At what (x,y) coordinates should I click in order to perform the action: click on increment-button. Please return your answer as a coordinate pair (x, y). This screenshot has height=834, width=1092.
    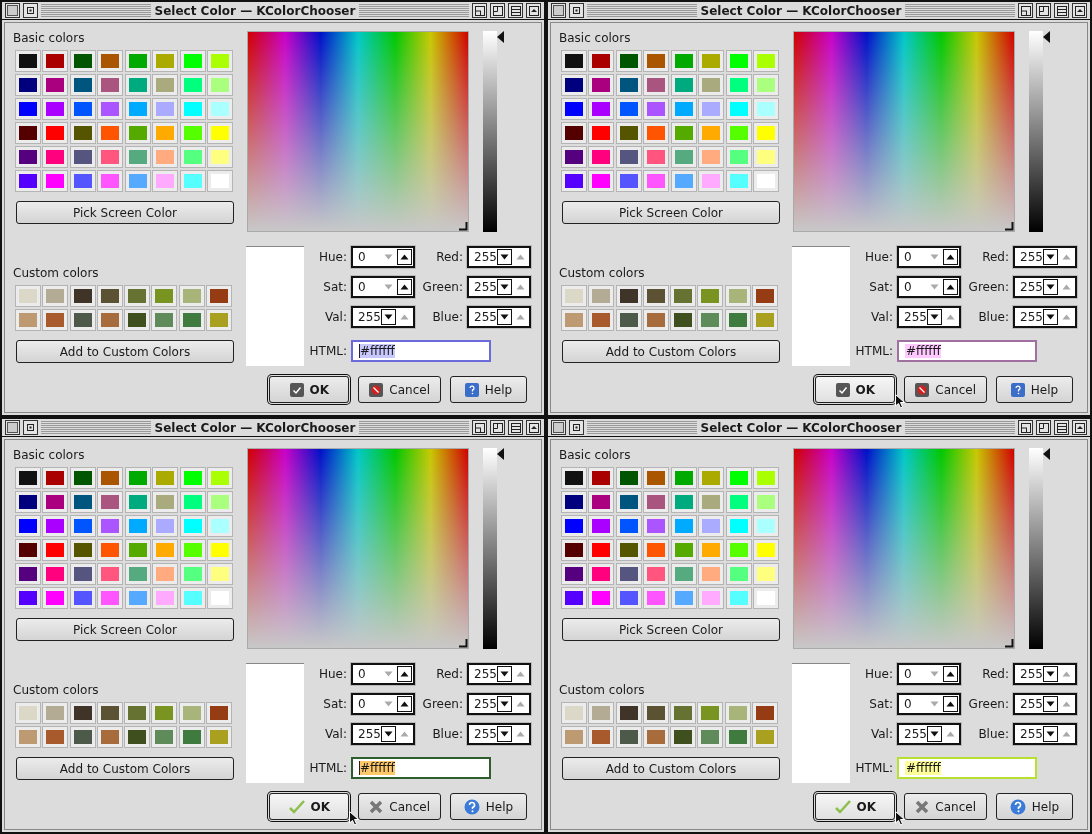
    Looking at the image, I should click on (404, 257).